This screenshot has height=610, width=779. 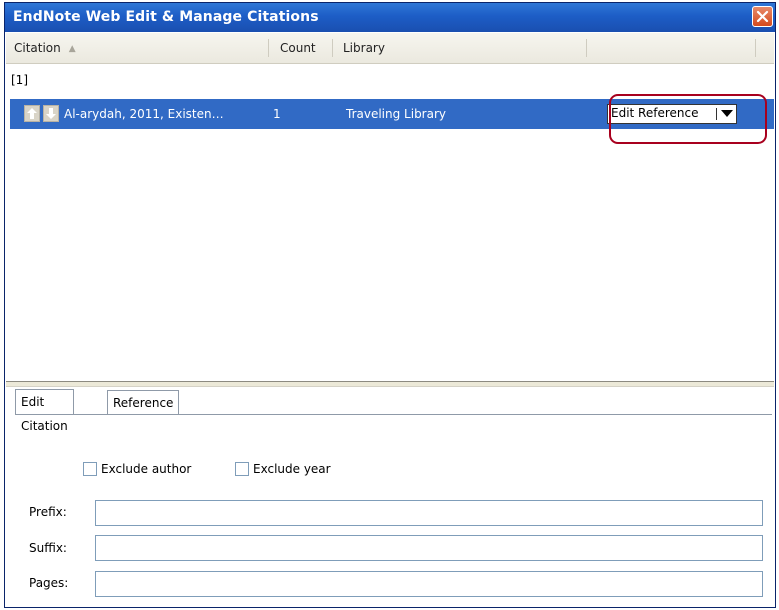 I want to click on exclude-year-label: Exclude year, so click(x=292, y=469).